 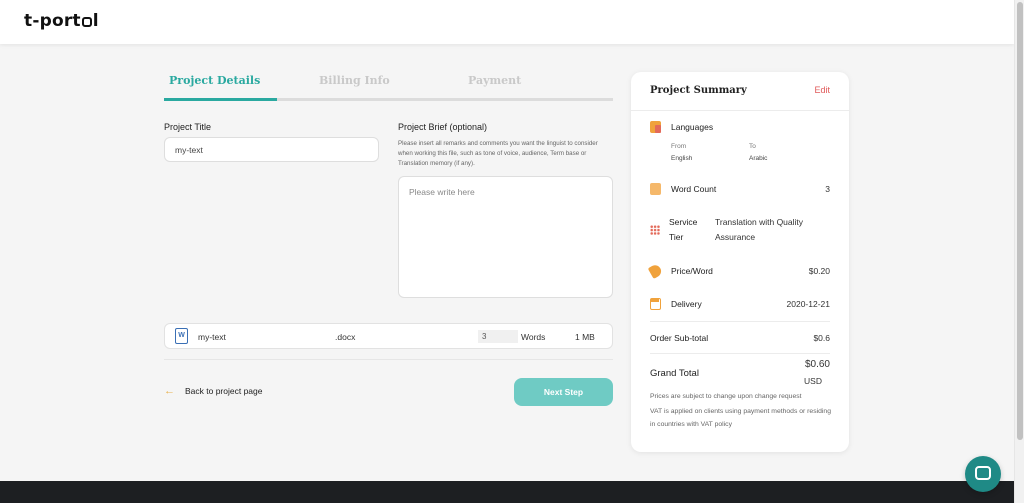 I want to click on subtotal-value: $0.6, so click(x=821, y=338).